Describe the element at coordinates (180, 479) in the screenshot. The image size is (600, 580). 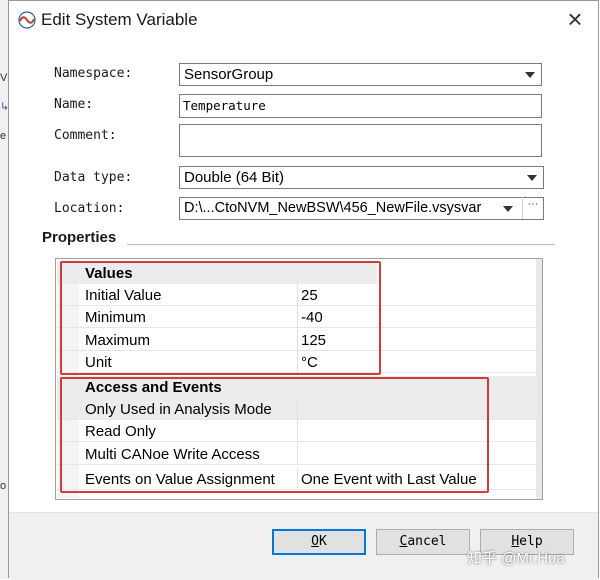
I see `property-name: Events on Value Assignment` at that location.